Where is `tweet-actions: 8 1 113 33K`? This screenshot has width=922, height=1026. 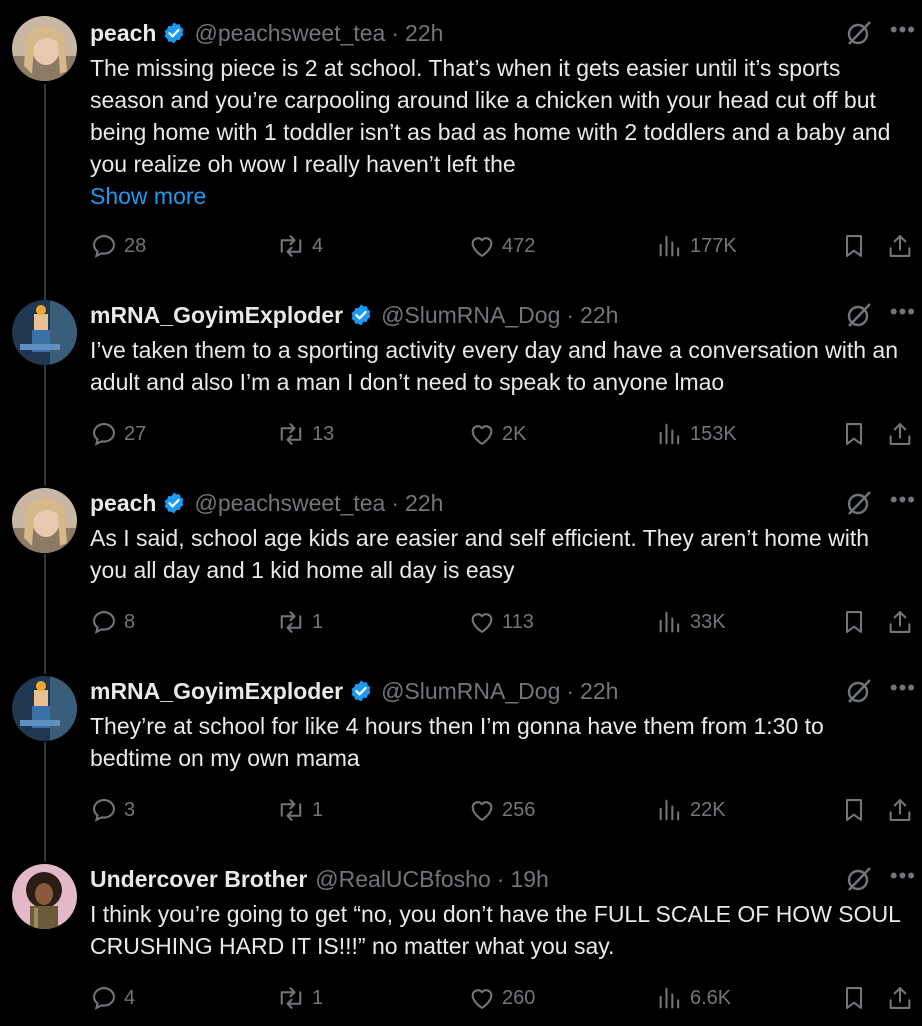 tweet-actions: 8 1 113 33K is located at coordinates (506, 622).